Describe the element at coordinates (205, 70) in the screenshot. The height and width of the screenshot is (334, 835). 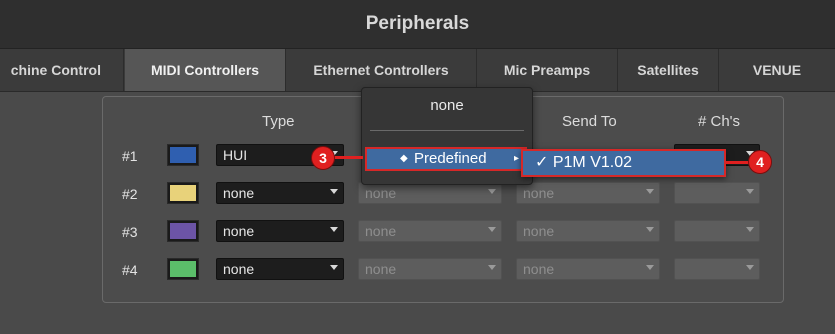
I see `tab-midi-controllers: MIDI Controllers` at that location.